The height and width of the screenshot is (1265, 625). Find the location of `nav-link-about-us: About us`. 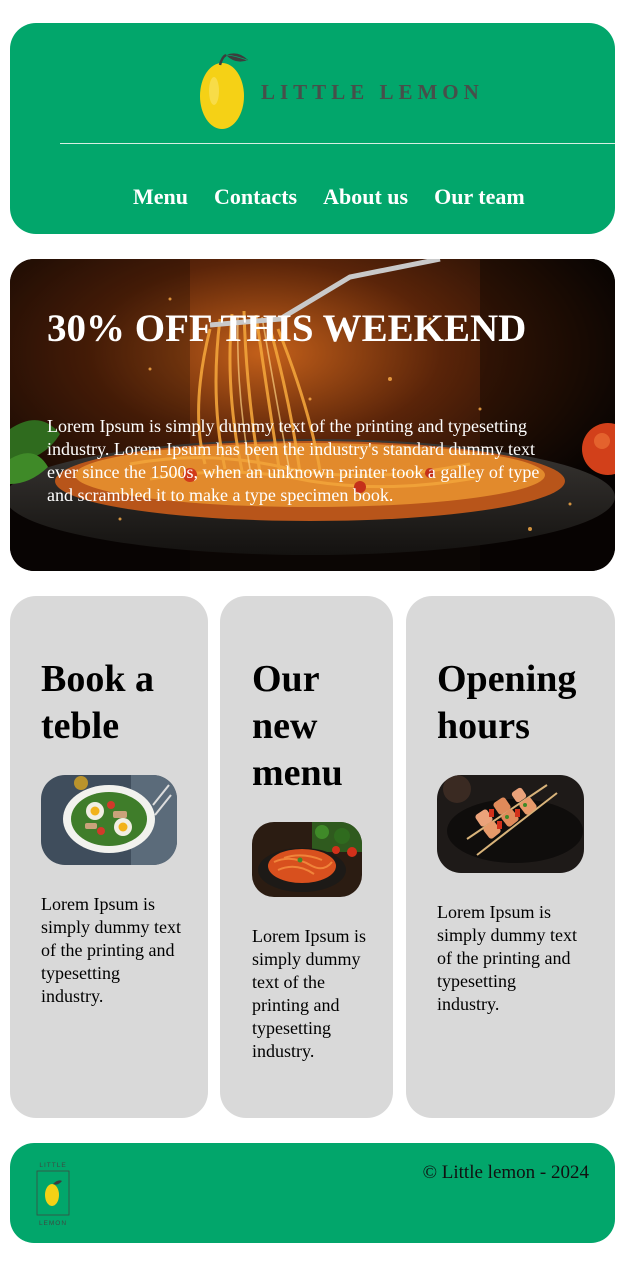

nav-link-about-us: About us is located at coordinates (365, 197).